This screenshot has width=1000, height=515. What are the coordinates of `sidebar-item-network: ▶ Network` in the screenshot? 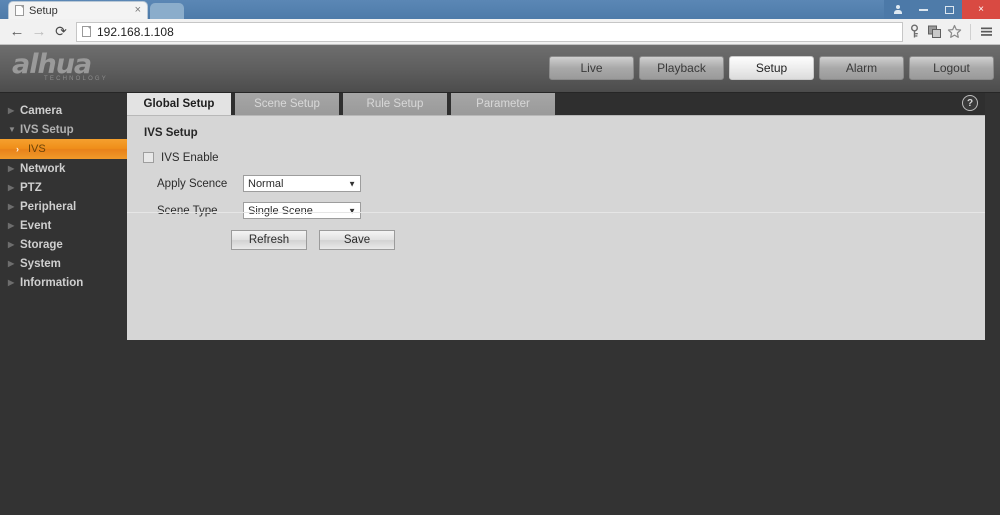 It's located at (63, 168).